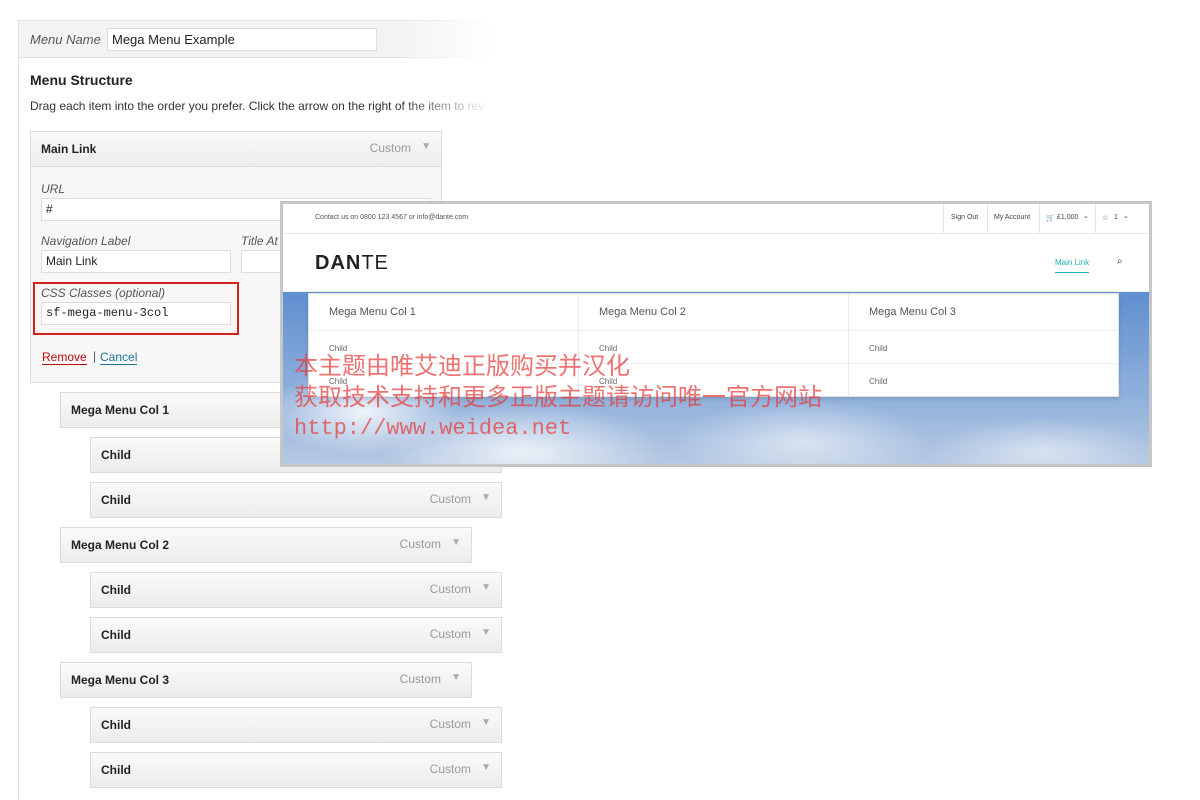 The image size is (1200, 800). What do you see at coordinates (64, 357) in the screenshot?
I see `remove-link: Remove` at bounding box center [64, 357].